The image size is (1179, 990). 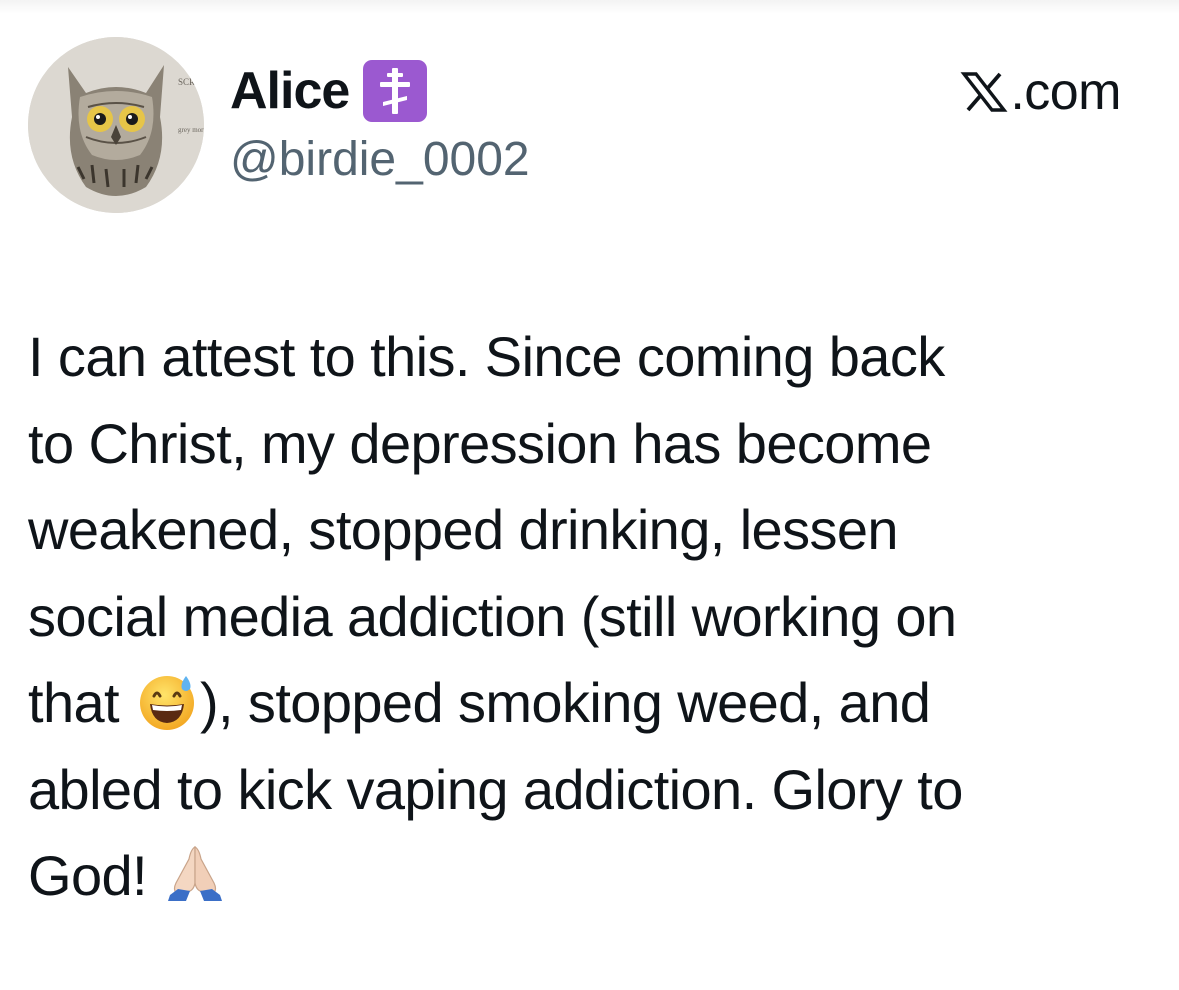 I want to click on post-text-line: weakened, stopped drinking, lessen, so click(x=463, y=529).